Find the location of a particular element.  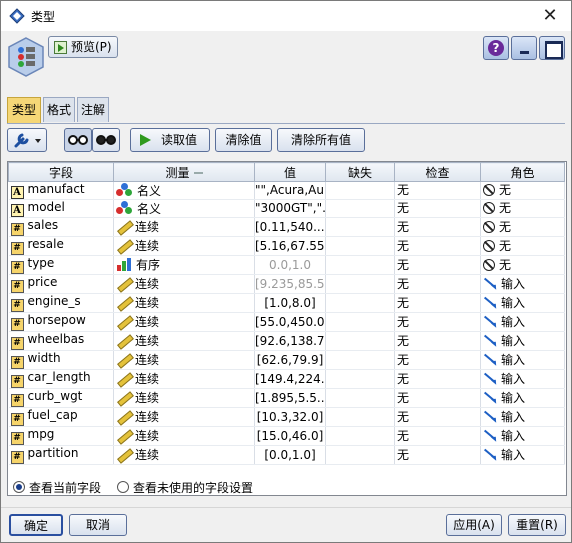

column-header-field: 字段 is located at coordinates (61, 172).